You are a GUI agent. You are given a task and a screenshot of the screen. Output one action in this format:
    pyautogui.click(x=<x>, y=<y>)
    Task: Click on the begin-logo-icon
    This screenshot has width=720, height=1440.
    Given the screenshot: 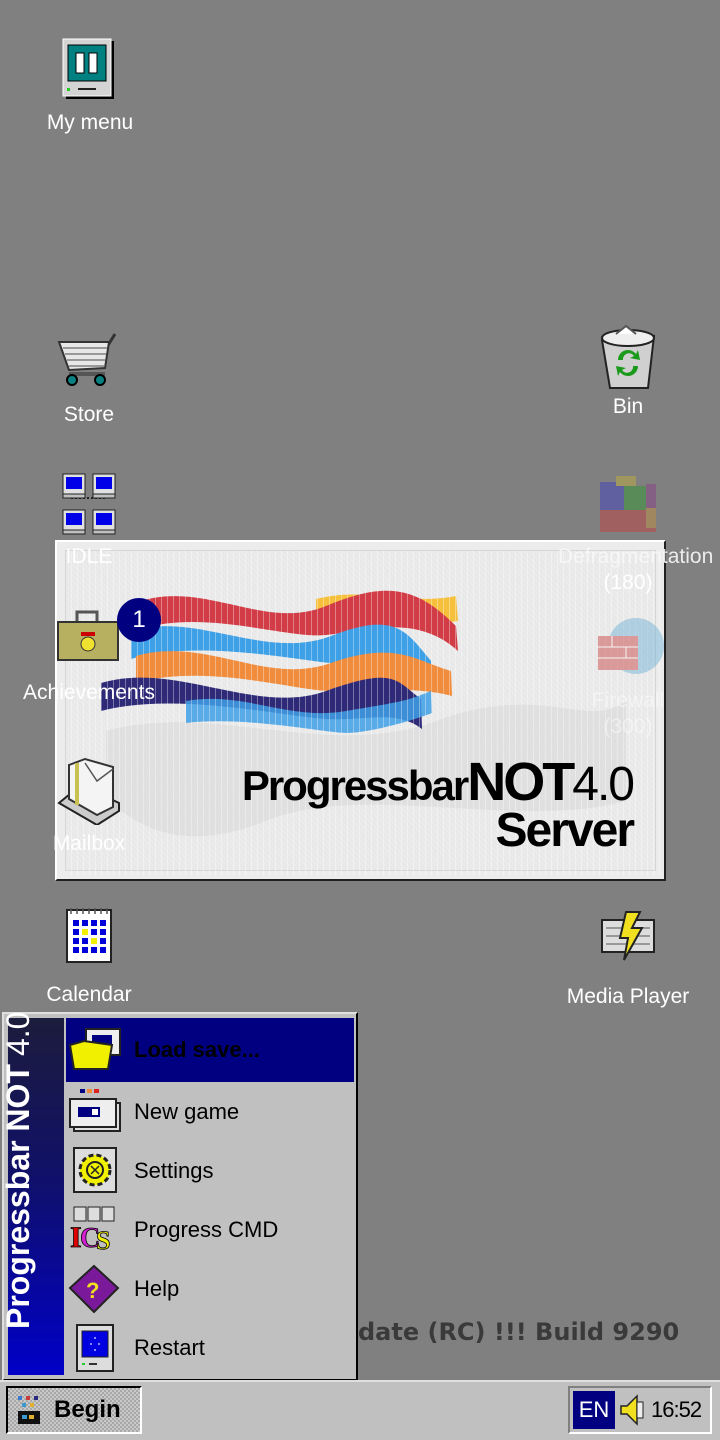 What is the action you would take?
    pyautogui.click(x=29, y=1410)
    